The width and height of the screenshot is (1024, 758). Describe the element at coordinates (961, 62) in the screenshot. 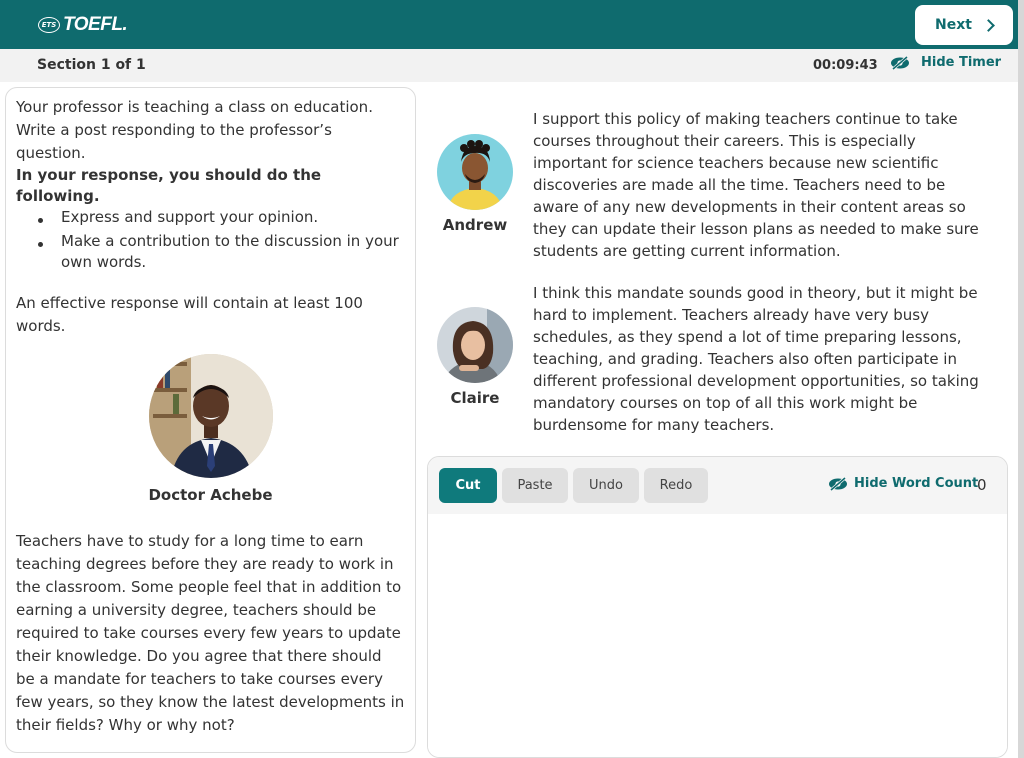

I see `hide-timer-label: Hide Timer` at that location.